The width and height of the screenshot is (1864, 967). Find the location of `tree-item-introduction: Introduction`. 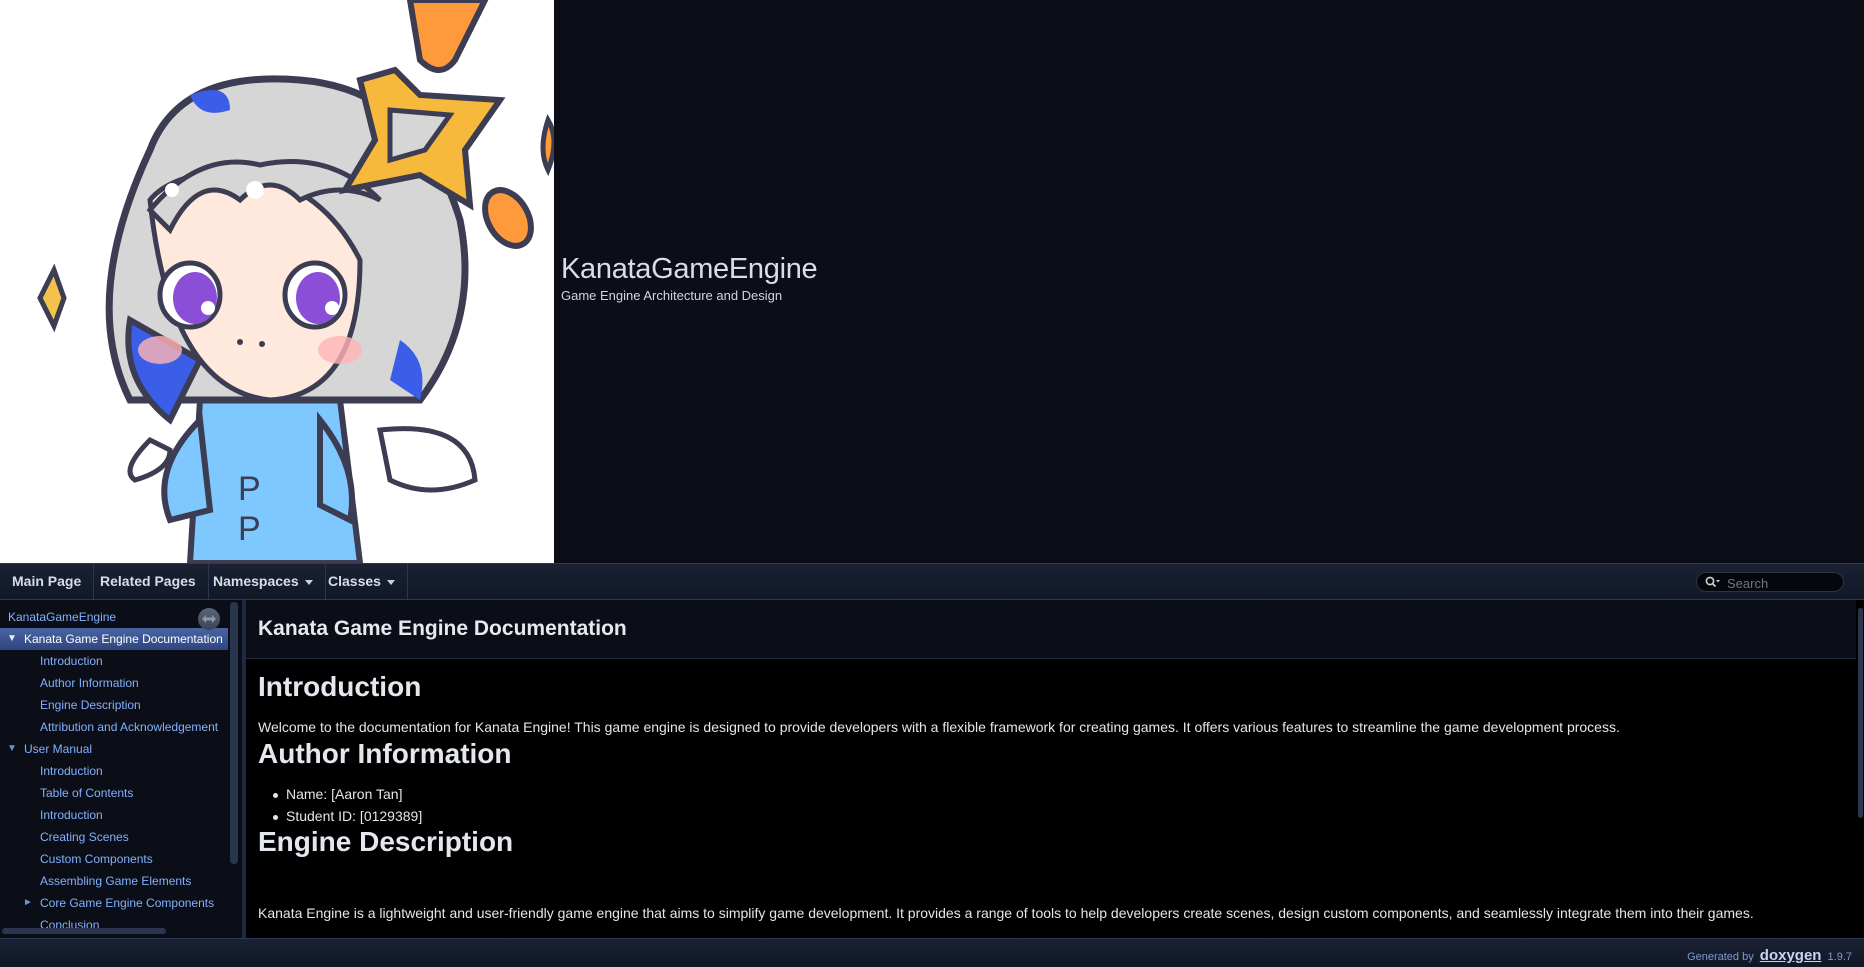

tree-item-introduction: Introduction is located at coordinates (114, 661).